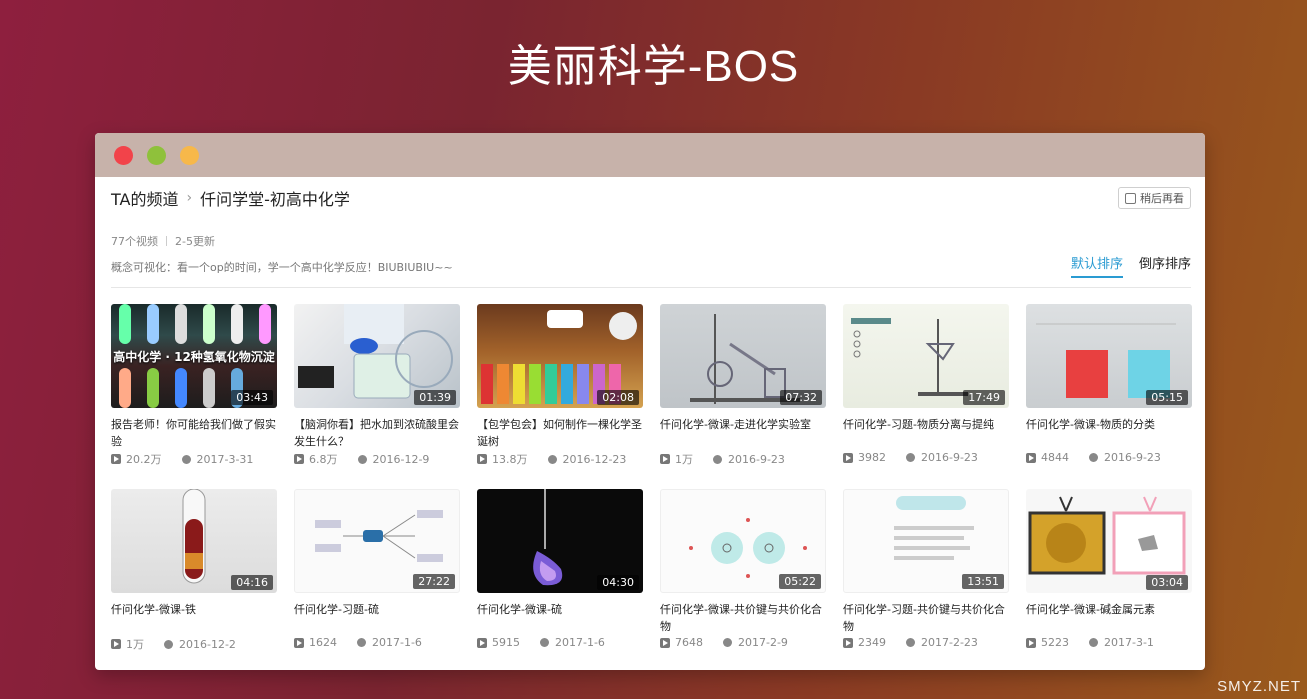 The image size is (1307, 699). What do you see at coordinates (377, 356) in the screenshot?
I see `video-thumbnail: 01:39` at bounding box center [377, 356].